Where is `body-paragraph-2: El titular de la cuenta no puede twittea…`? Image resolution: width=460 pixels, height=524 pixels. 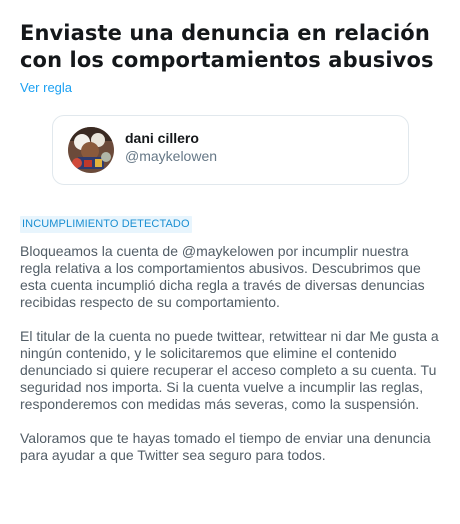 body-paragraph-2: El titular de la cuenta no puede twittea… is located at coordinates (229, 370).